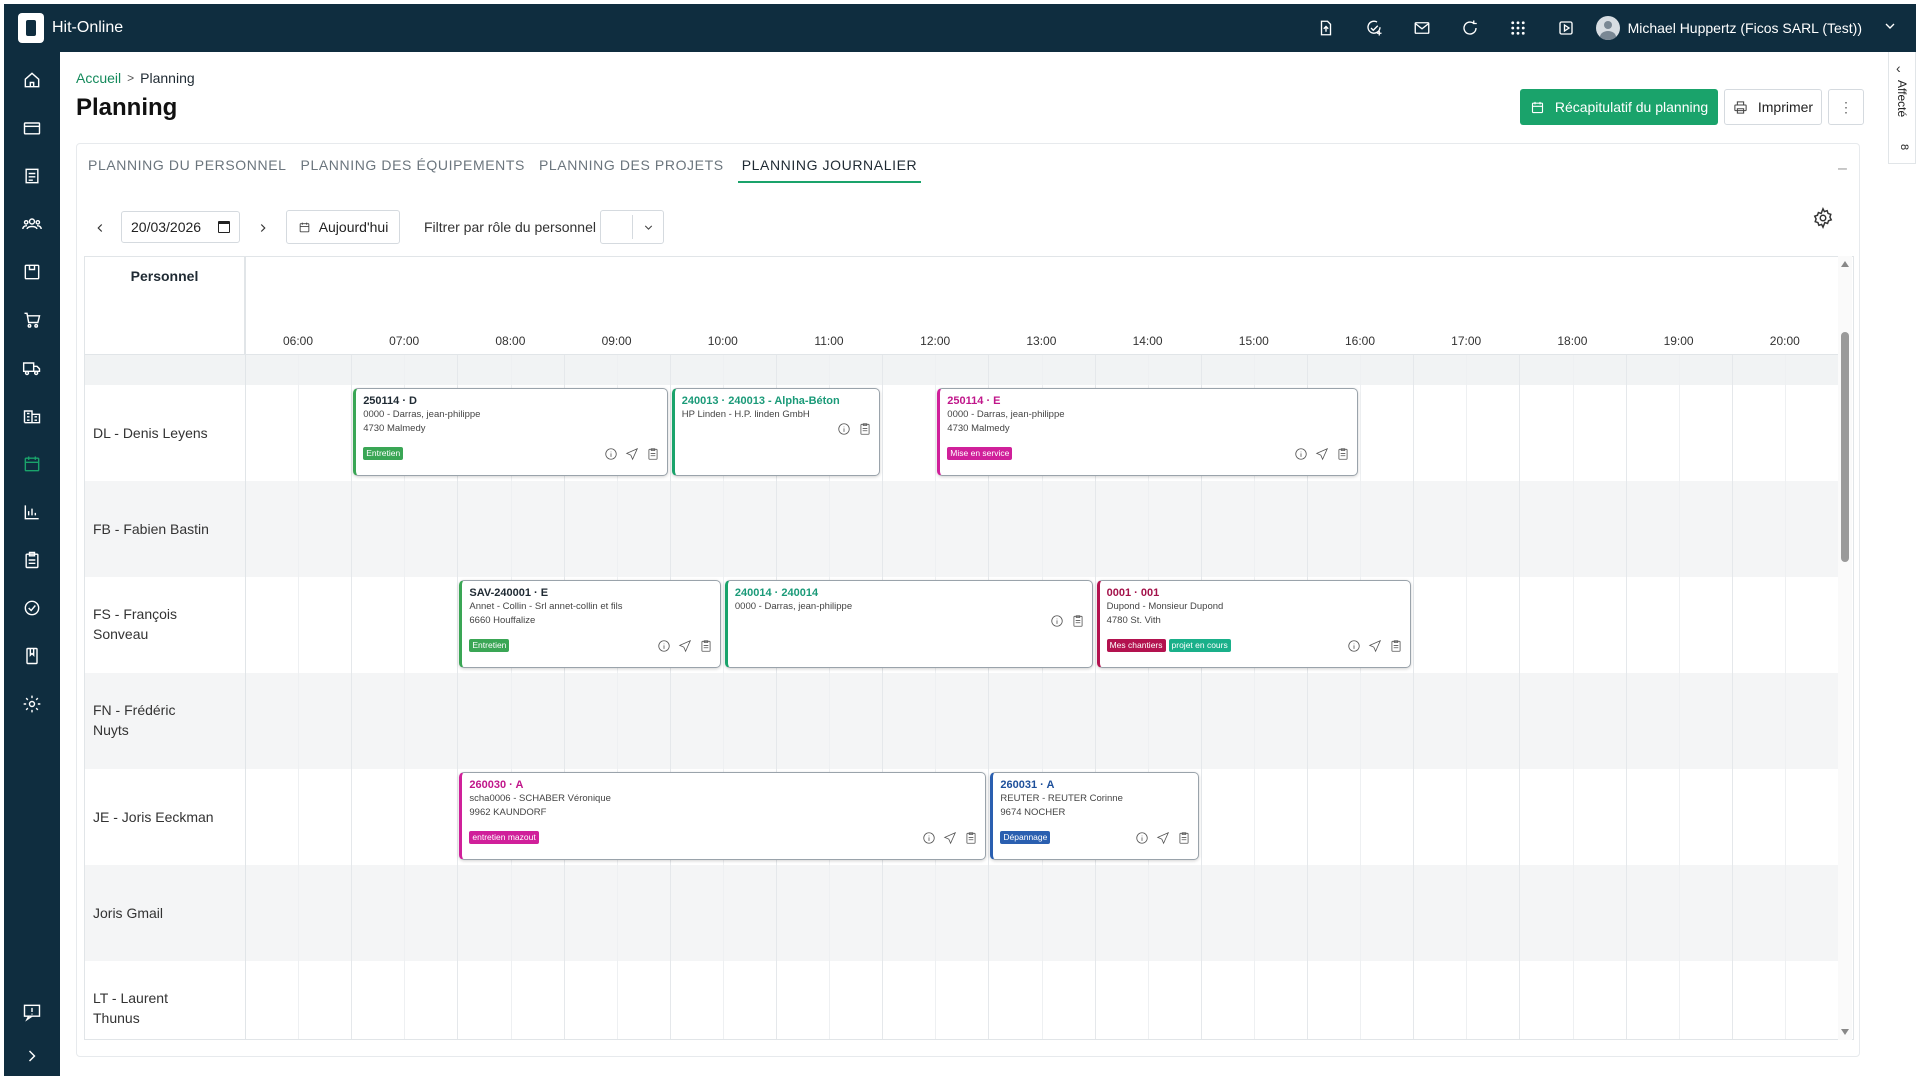 This screenshot has height=1080, width=1920. I want to click on avatar, so click(1607, 28).